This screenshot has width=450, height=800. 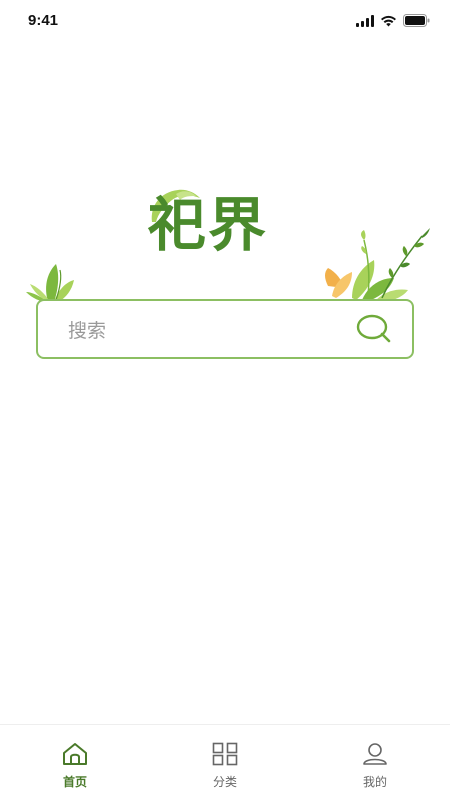 I want to click on search-icon, so click(x=374, y=329).